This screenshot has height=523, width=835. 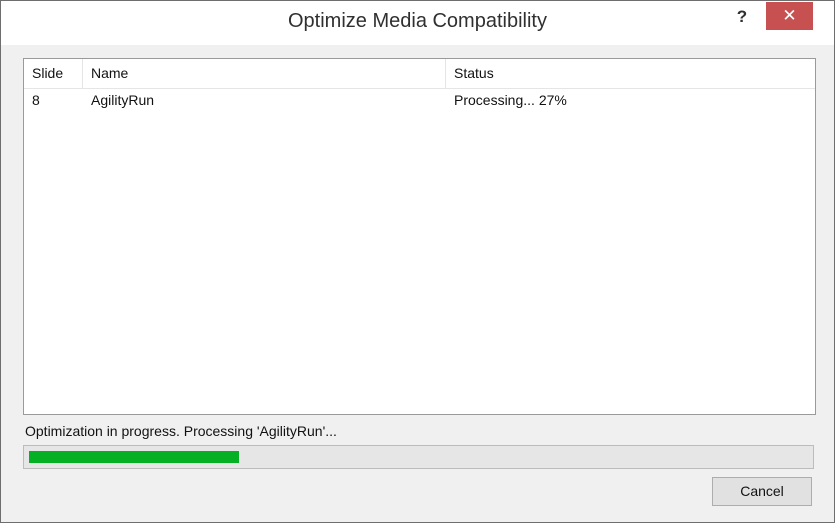 I want to click on cell-name: AgilityRun, so click(x=123, y=100).